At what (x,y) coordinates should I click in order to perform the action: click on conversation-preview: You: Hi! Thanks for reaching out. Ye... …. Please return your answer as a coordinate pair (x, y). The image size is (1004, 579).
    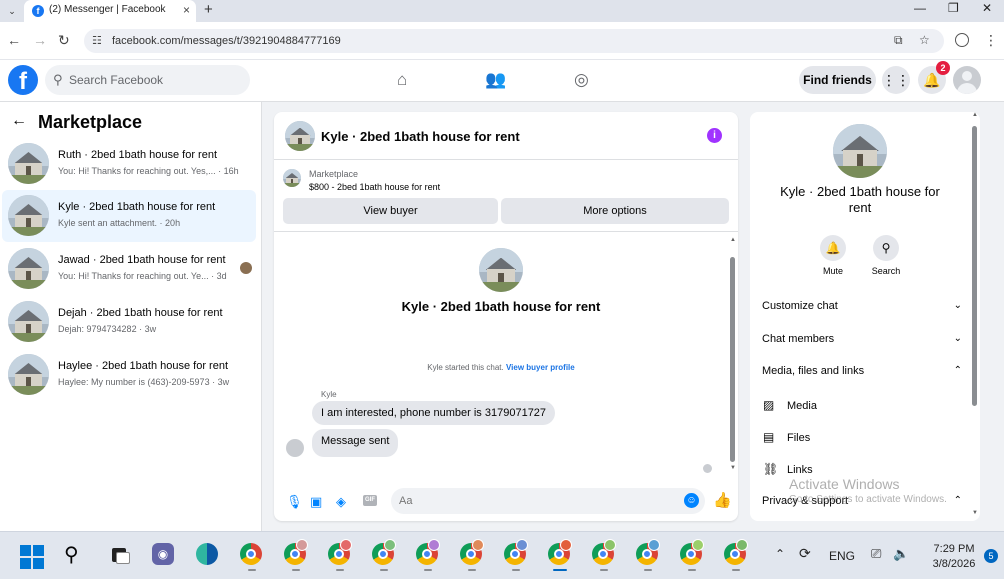
    Looking at the image, I should click on (142, 276).